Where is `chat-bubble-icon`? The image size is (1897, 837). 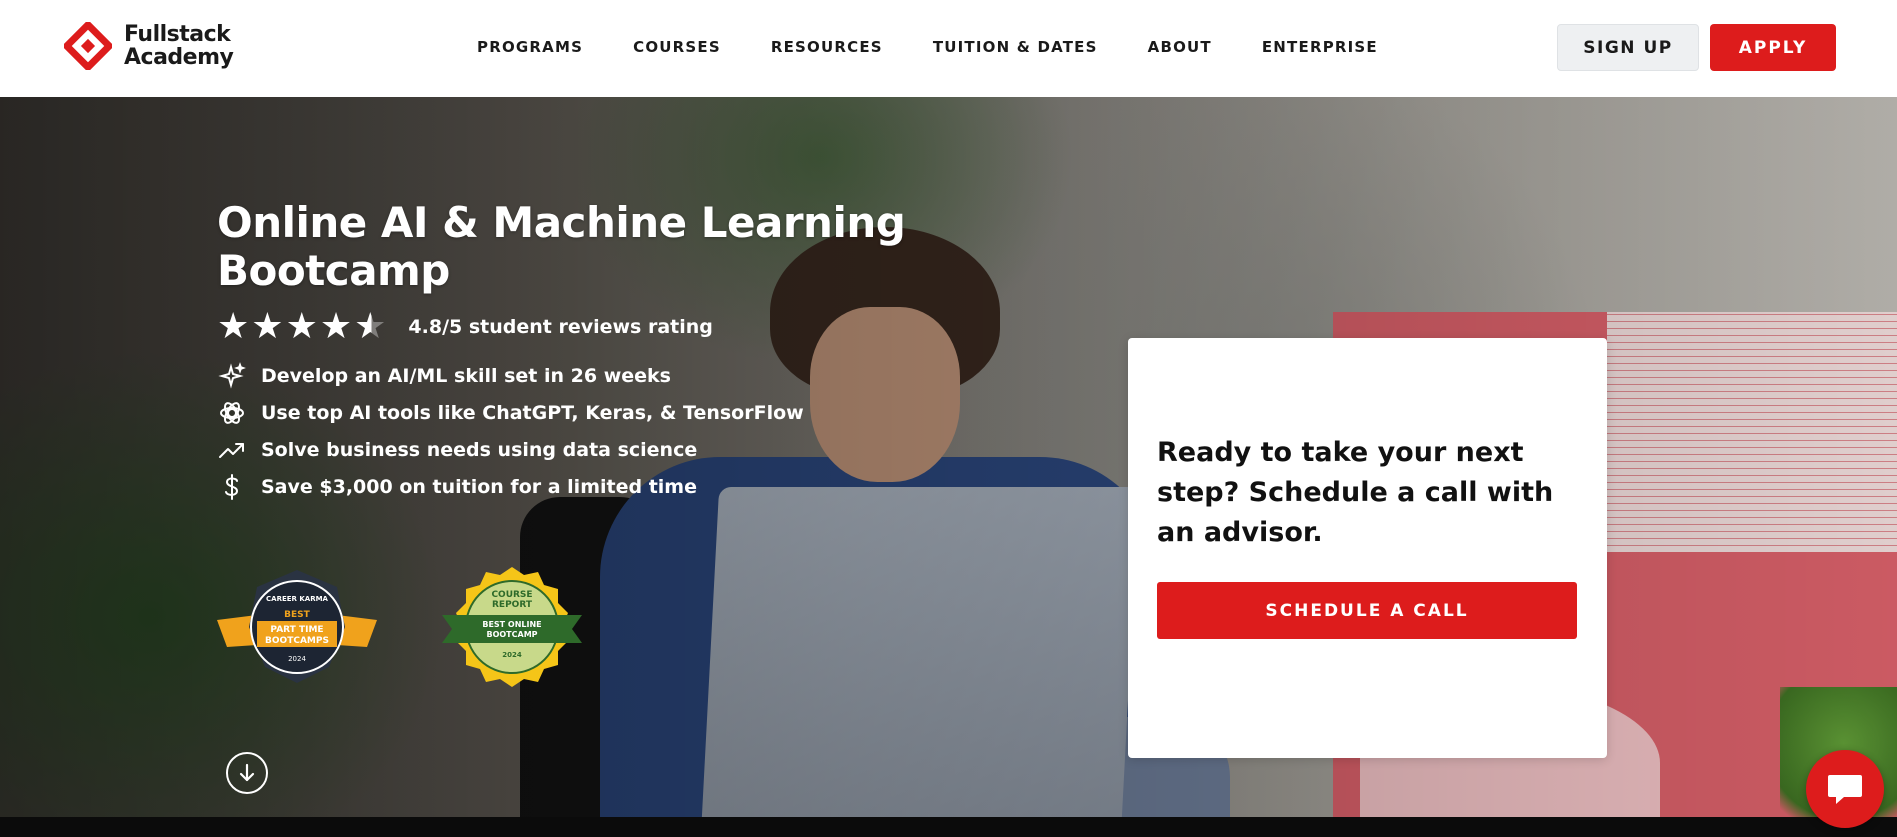
chat-bubble-icon is located at coordinates (1845, 789).